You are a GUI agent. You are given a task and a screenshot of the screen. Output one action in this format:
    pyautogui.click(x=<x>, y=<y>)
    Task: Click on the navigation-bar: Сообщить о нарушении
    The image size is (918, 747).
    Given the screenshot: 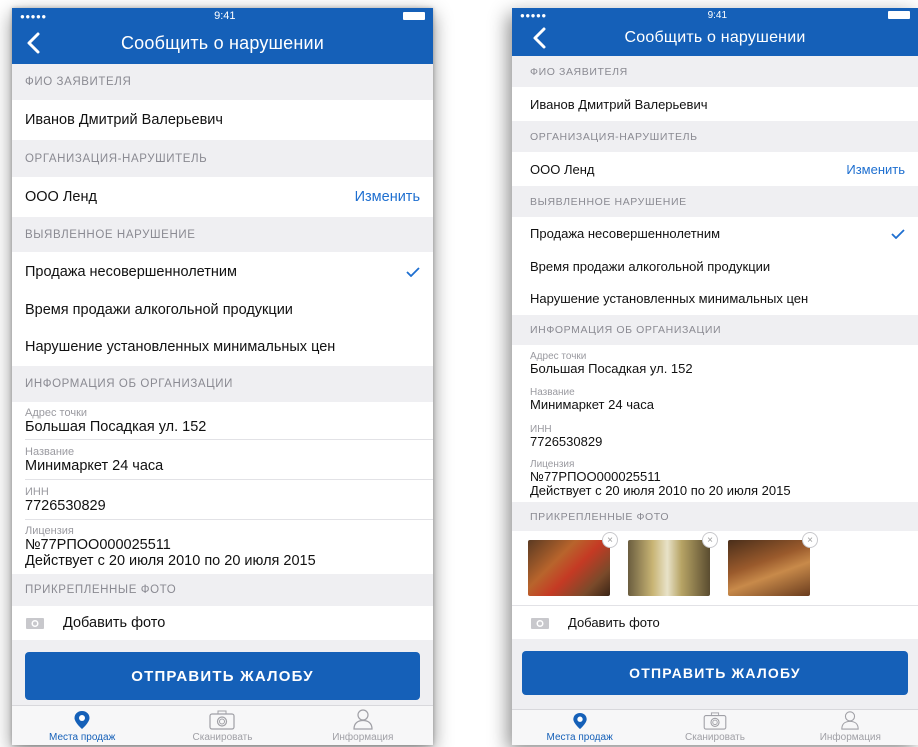 What is the action you would take?
    pyautogui.click(x=715, y=38)
    